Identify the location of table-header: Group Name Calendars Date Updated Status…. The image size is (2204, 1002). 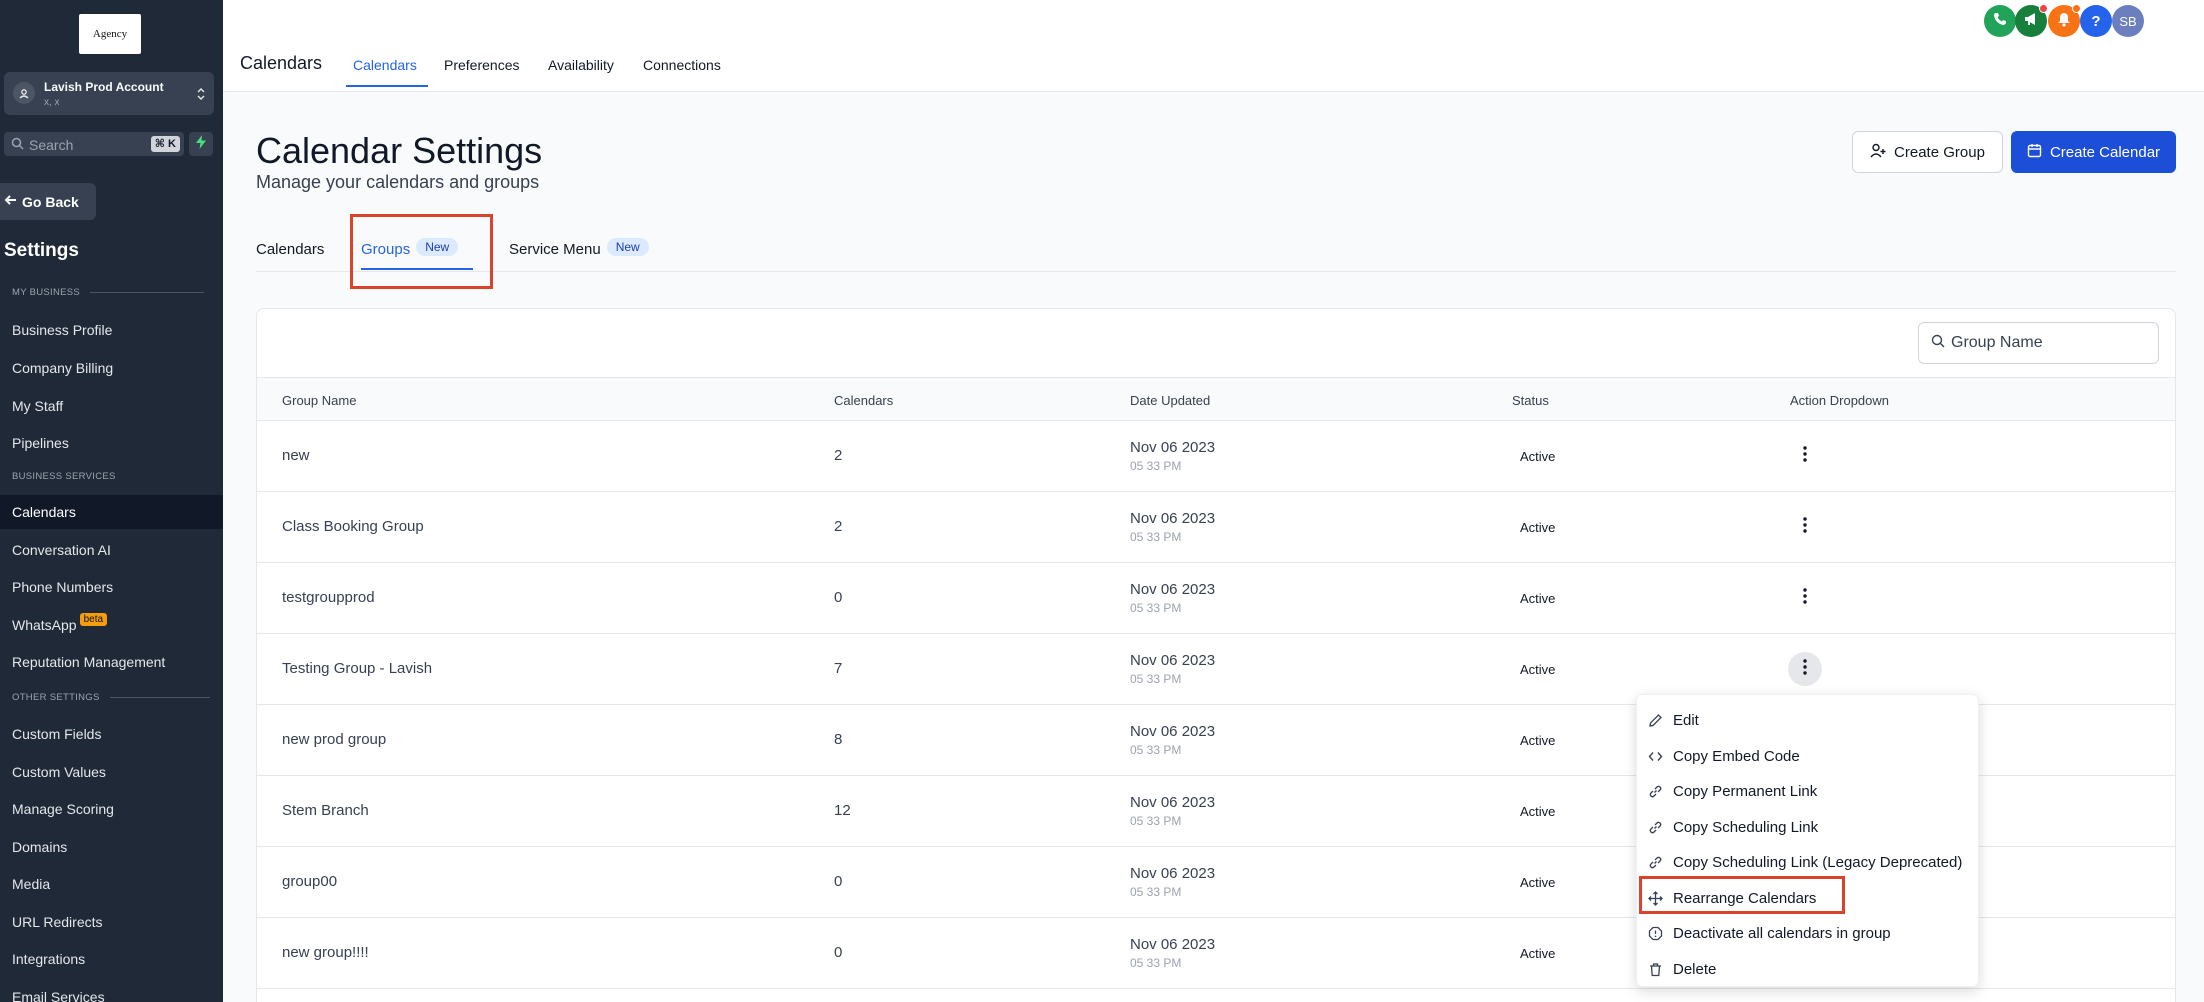
(1216, 399).